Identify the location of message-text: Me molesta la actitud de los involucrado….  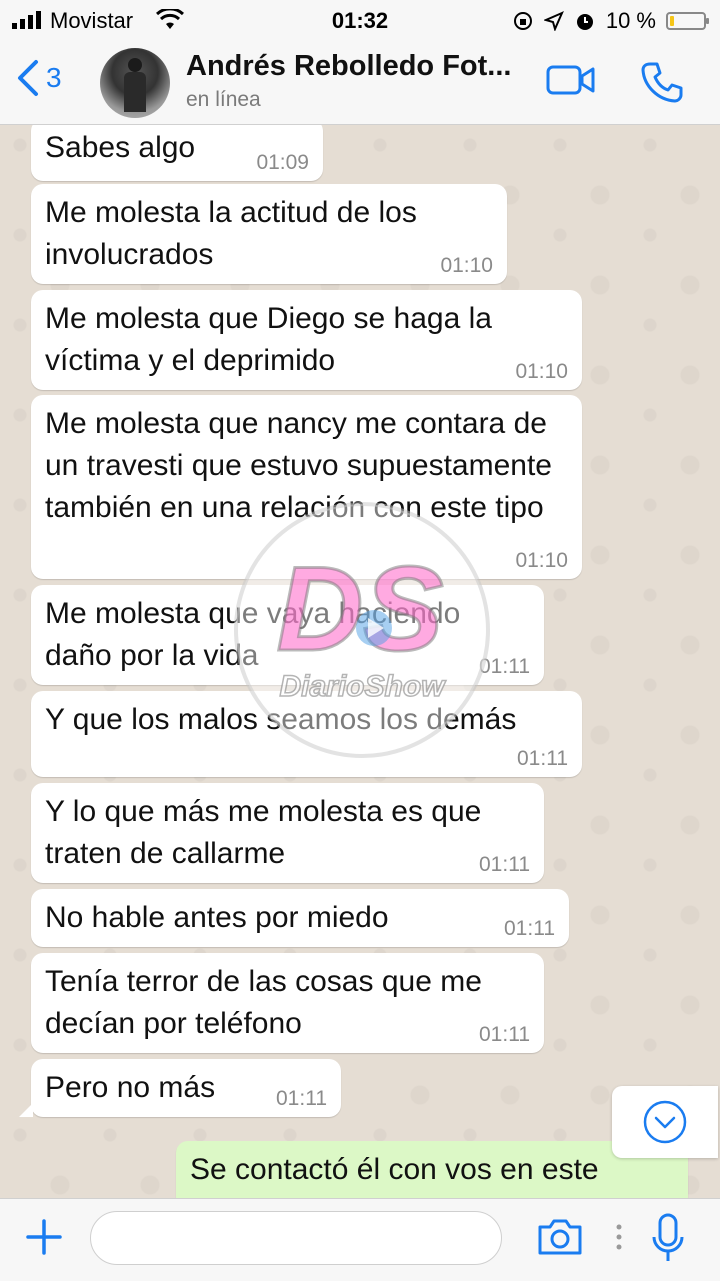
(231, 233).